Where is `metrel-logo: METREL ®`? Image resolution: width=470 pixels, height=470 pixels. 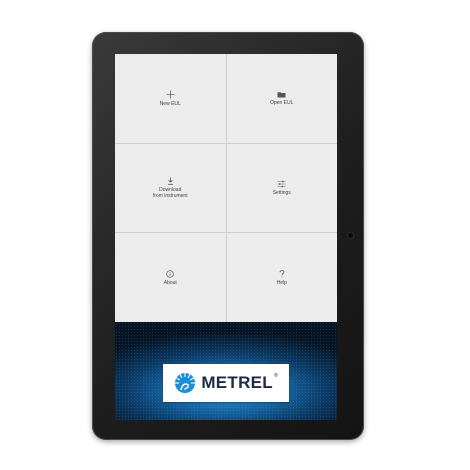
metrel-logo: METREL ® is located at coordinates (226, 383).